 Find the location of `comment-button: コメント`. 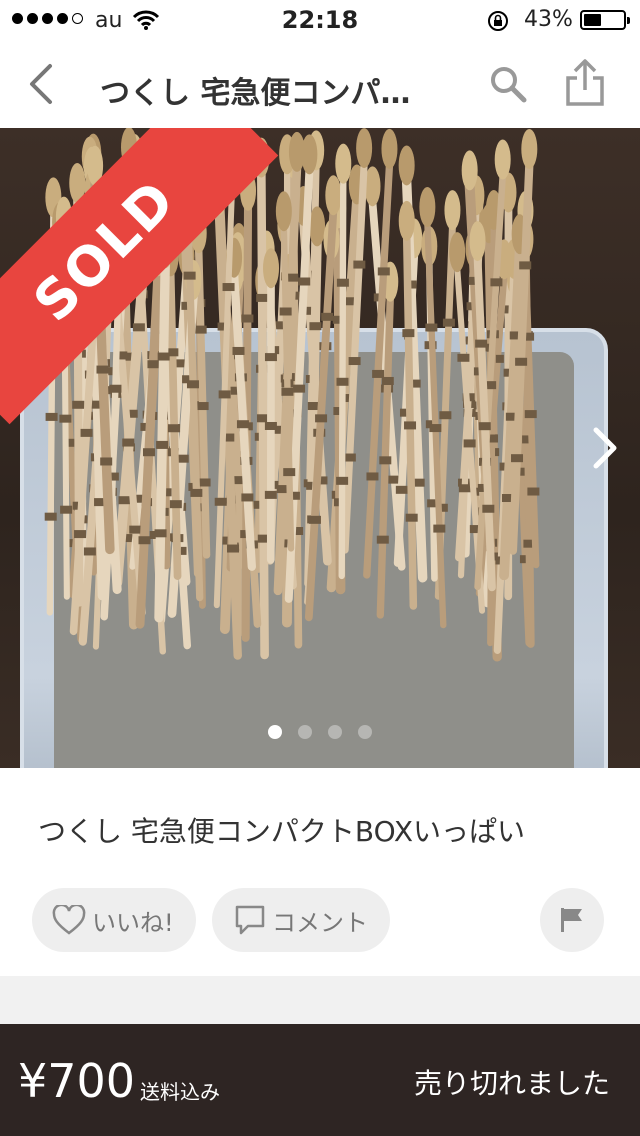

comment-button: コメント is located at coordinates (301, 920).